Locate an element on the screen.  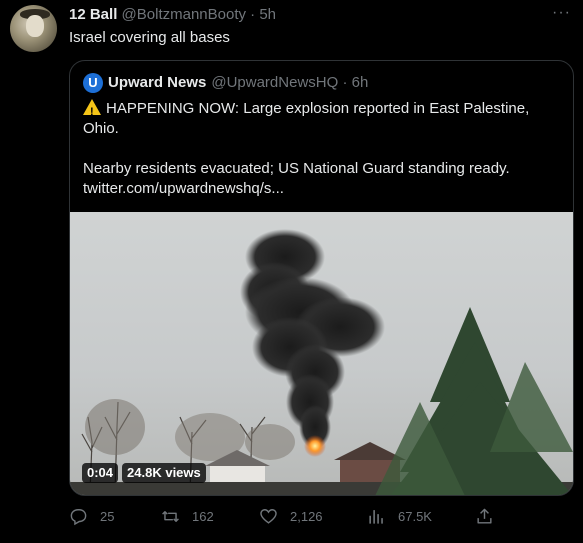
share-icon is located at coordinates (484, 516).